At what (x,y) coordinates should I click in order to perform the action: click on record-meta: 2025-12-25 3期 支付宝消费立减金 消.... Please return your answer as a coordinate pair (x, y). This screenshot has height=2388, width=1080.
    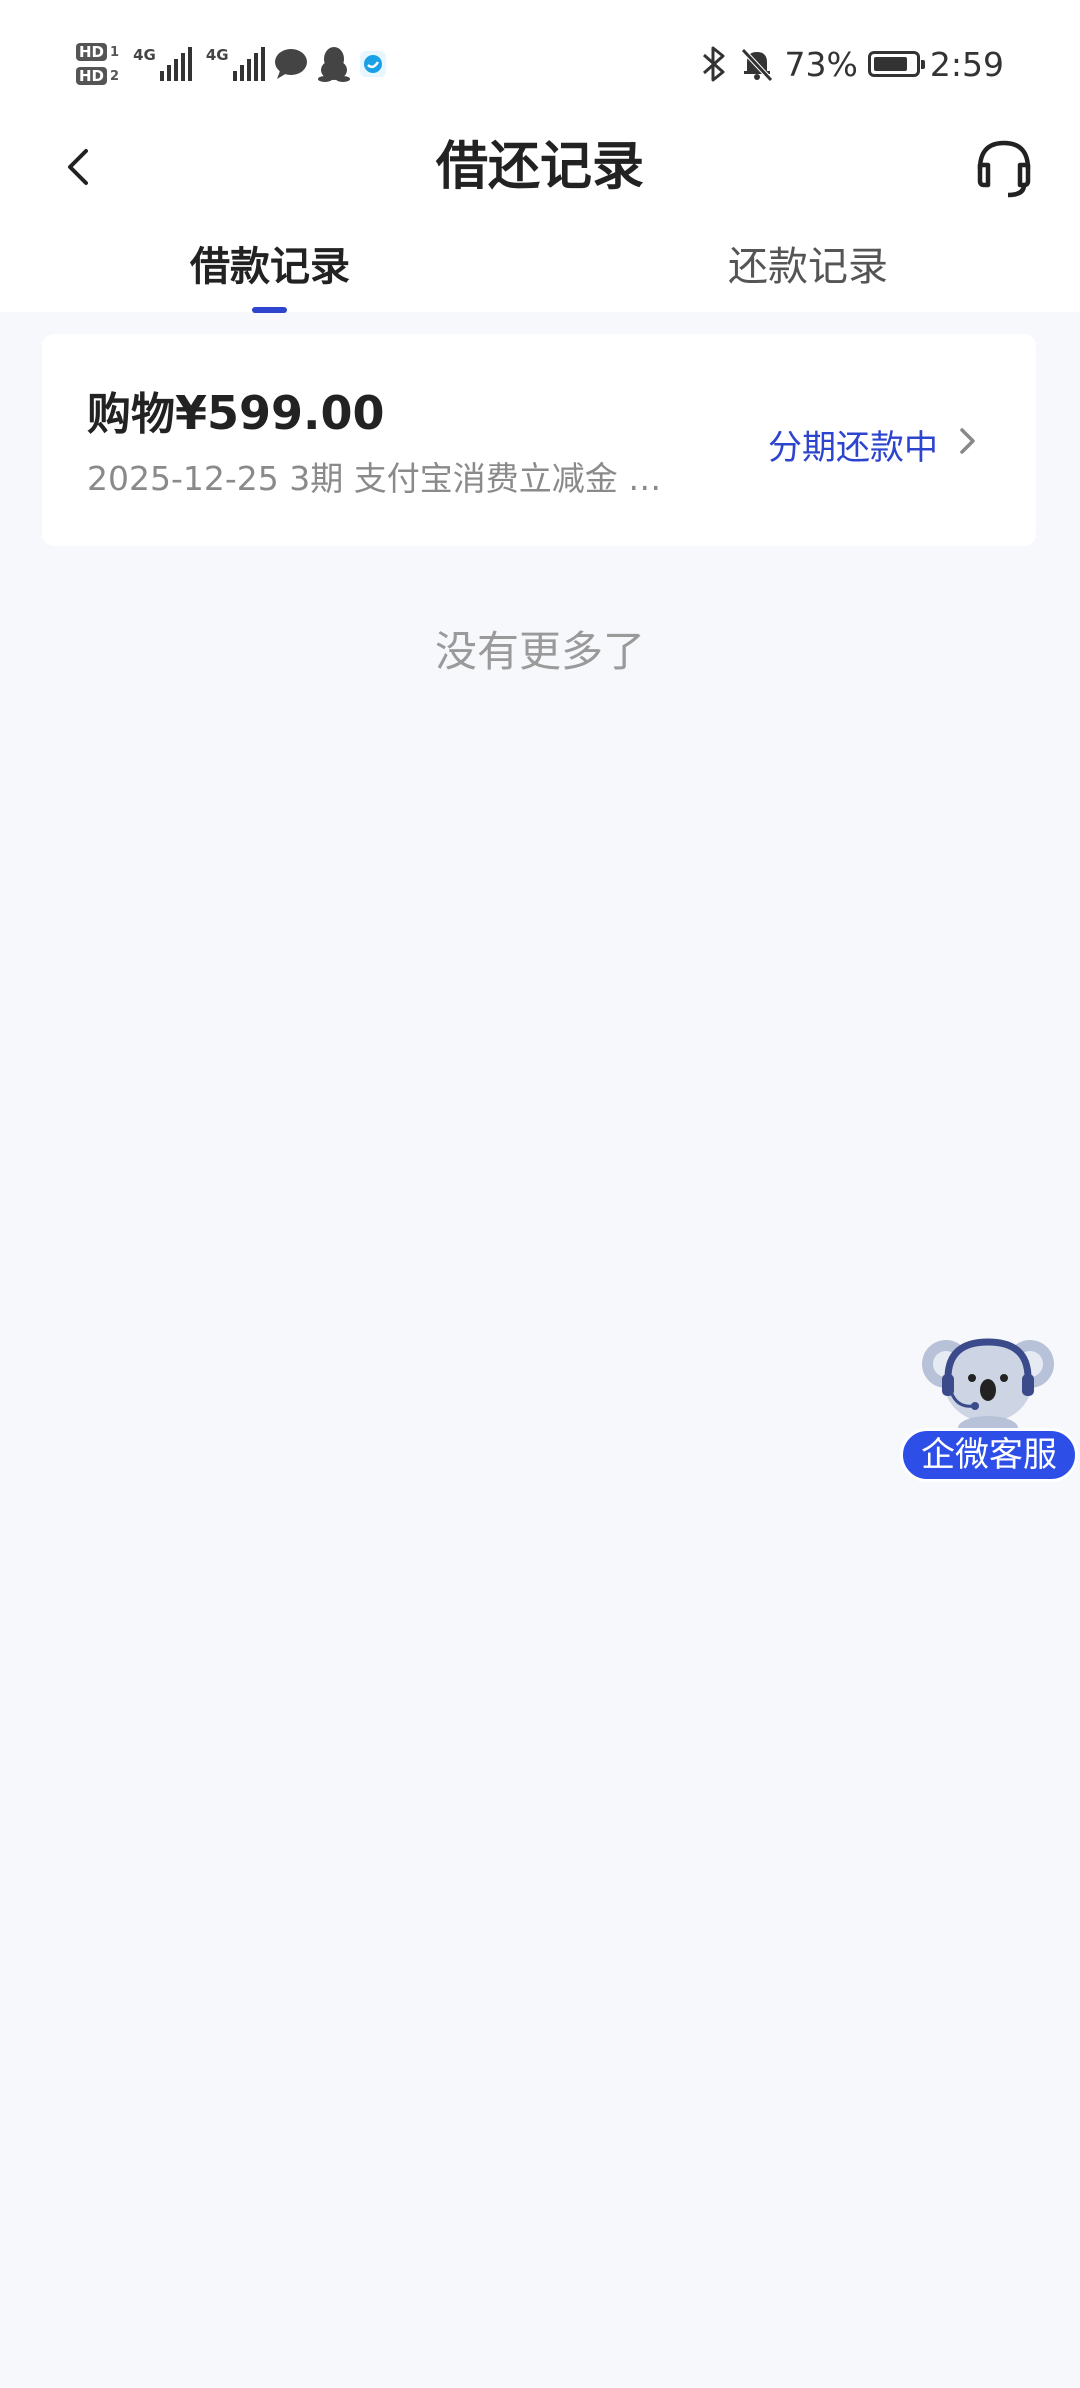
    Looking at the image, I should click on (387, 478).